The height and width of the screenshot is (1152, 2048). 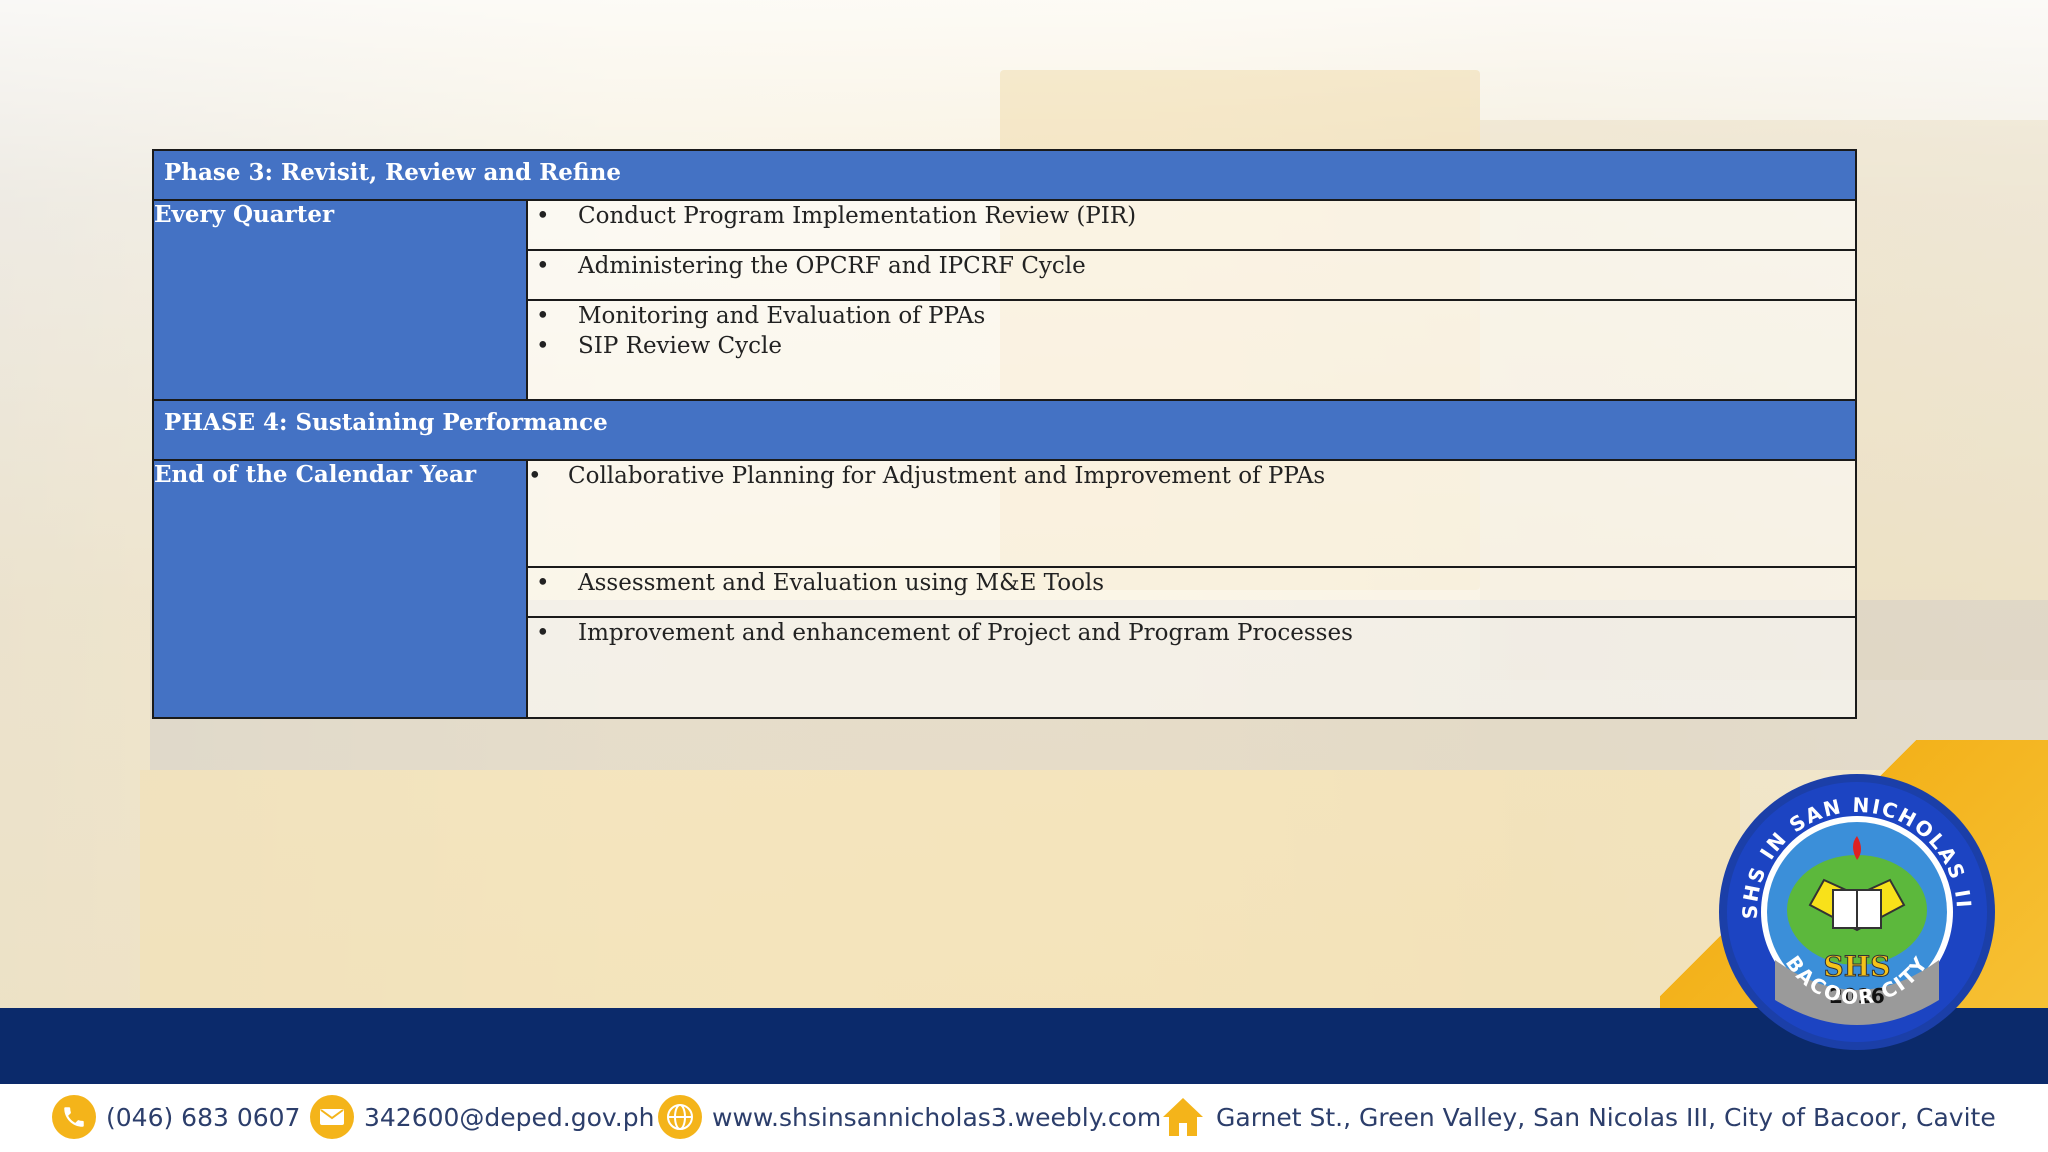 What do you see at coordinates (832, 266) in the screenshot?
I see `item-text: Administering the OPCRF and IPCRF Cycle` at bounding box center [832, 266].